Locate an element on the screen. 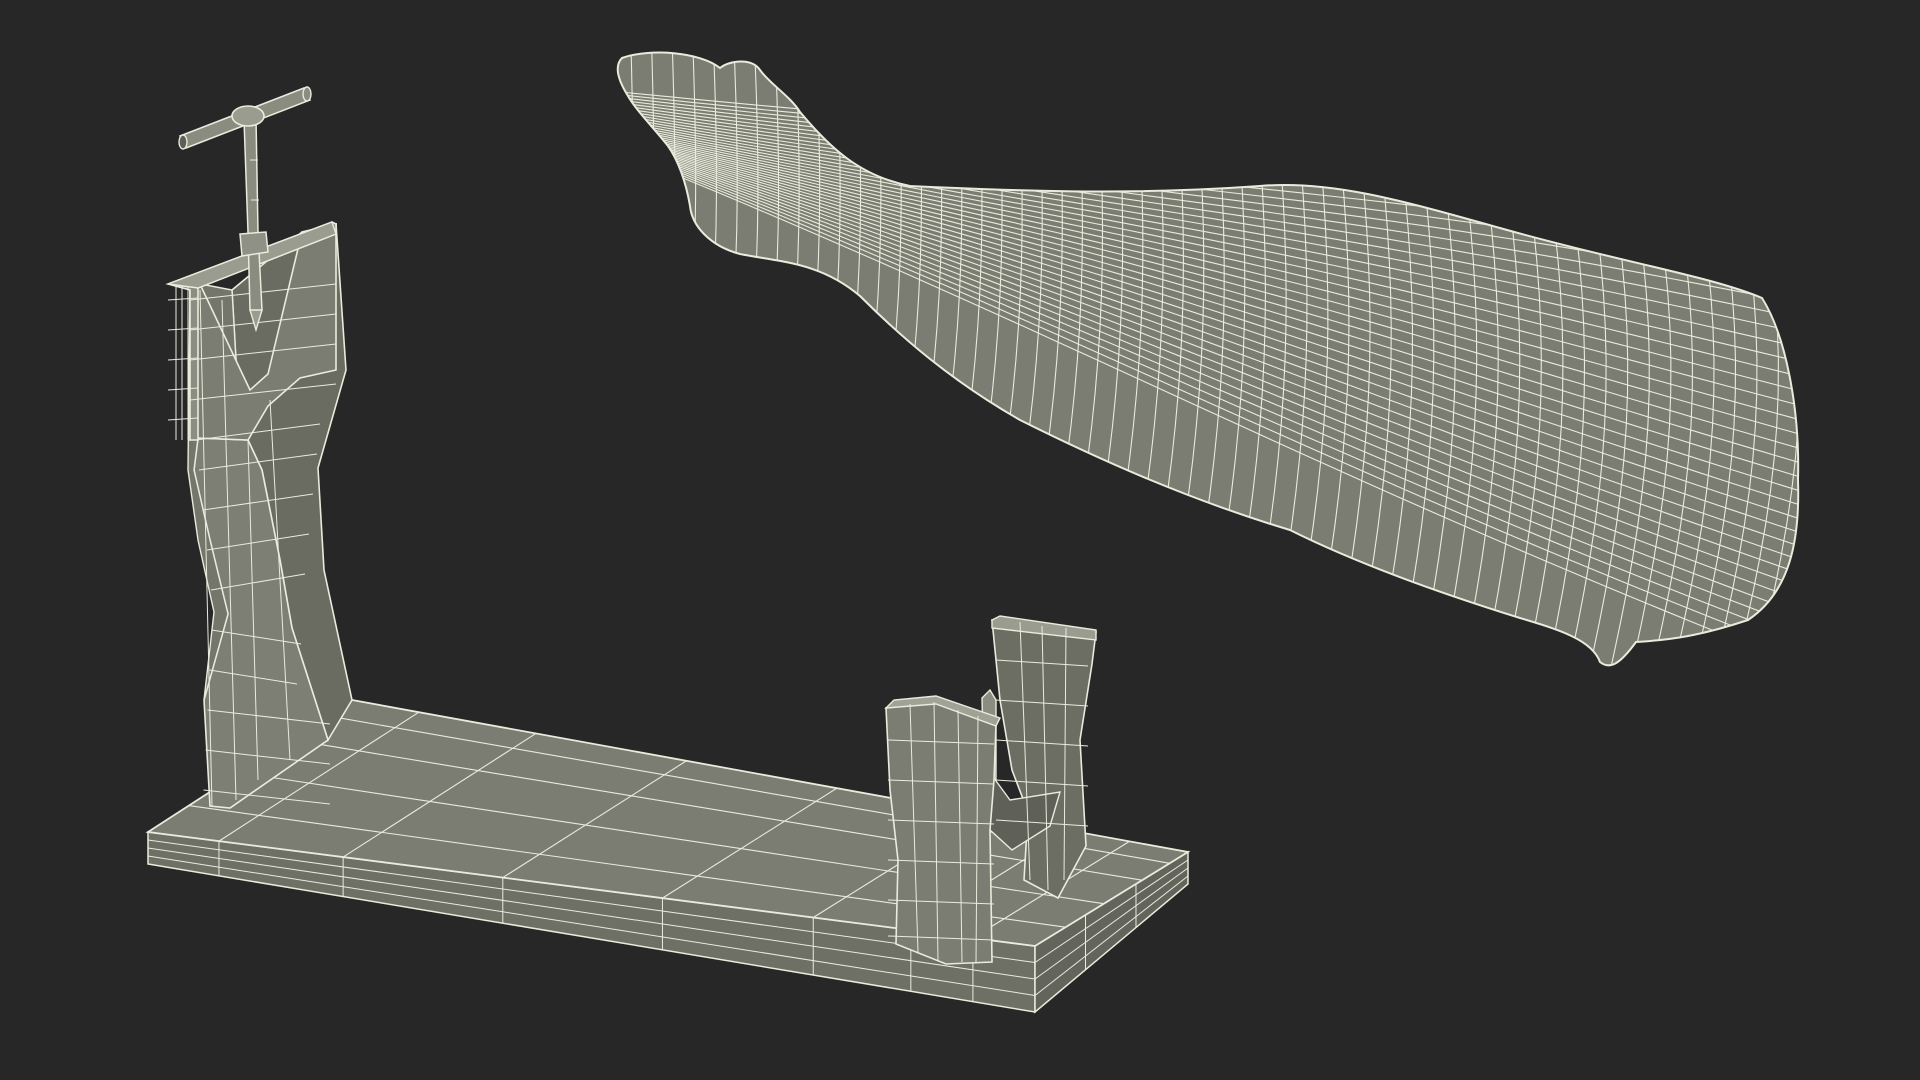  t-handle-hub is located at coordinates (248, 116).